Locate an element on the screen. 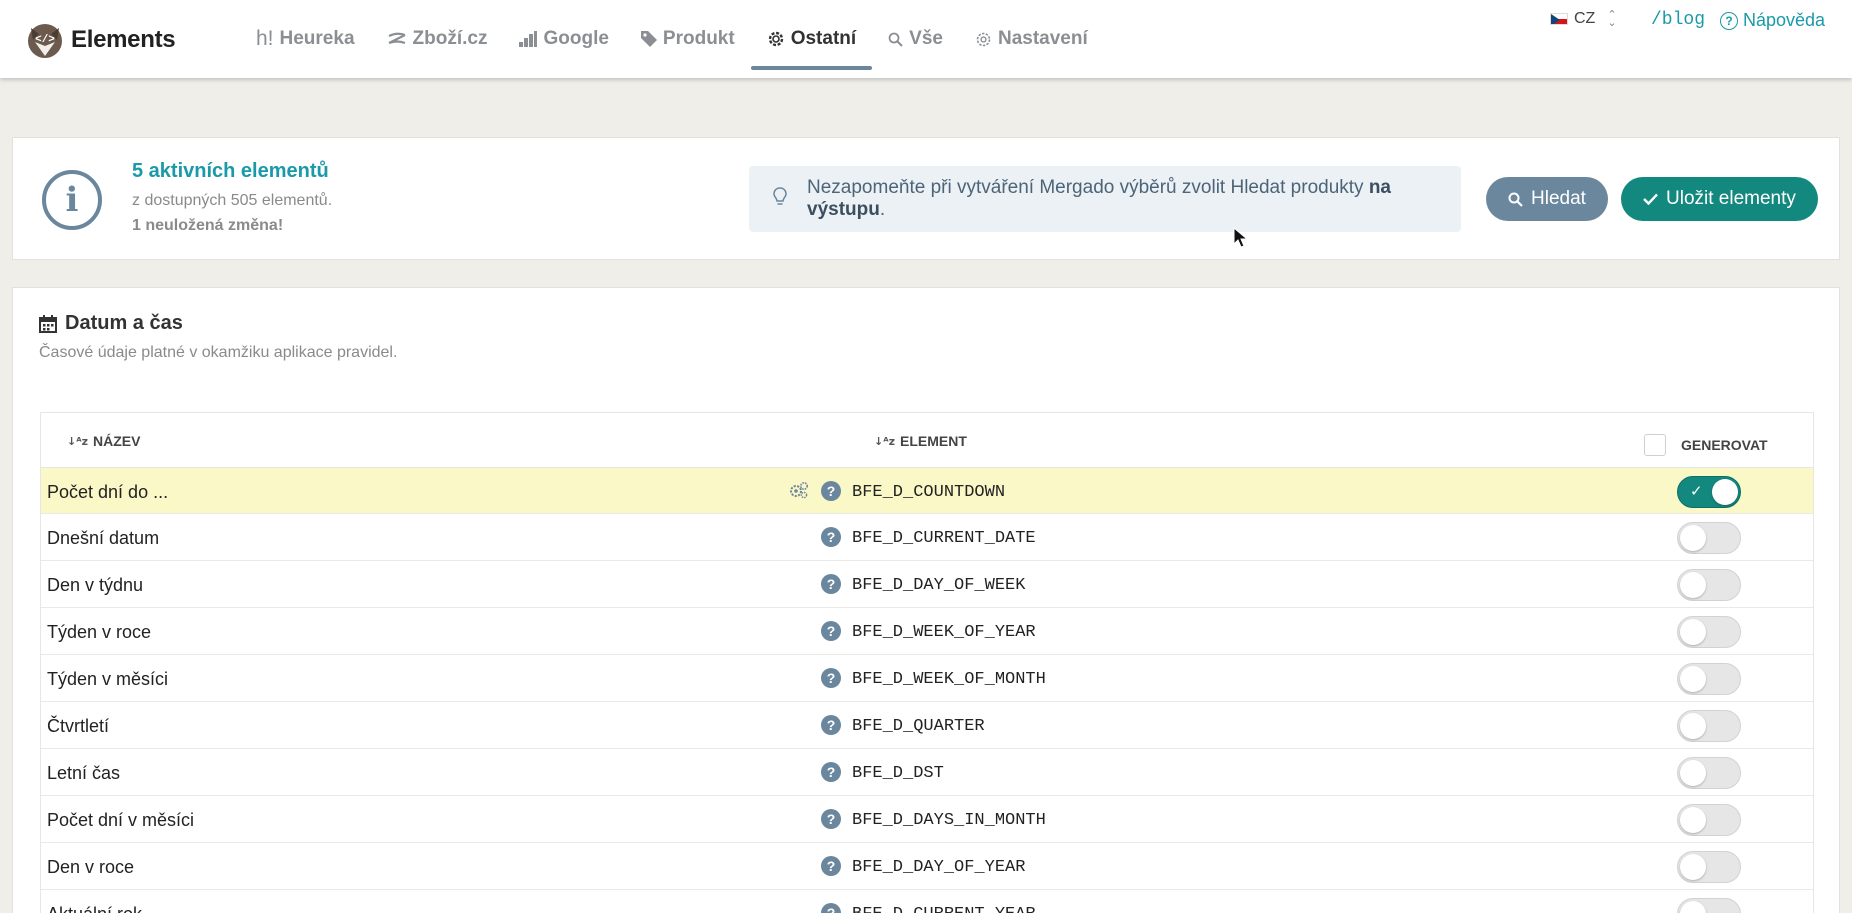 The height and width of the screenshot is (913, 1852). nav-item-nastaveni: Nastavení is located at coordinates (1031, 39).